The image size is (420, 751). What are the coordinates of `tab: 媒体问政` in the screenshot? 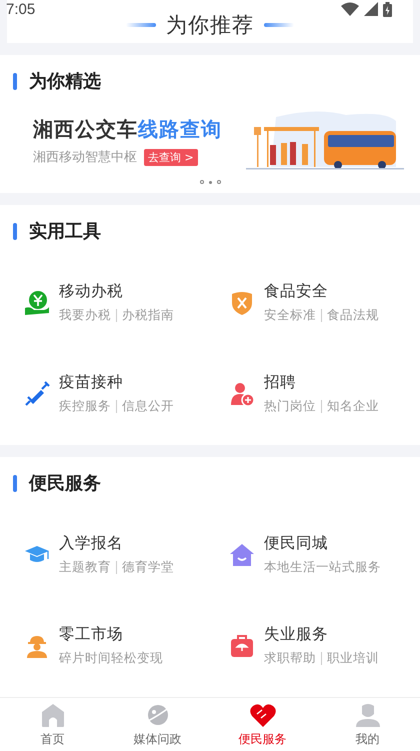 It's located at (157, 724).